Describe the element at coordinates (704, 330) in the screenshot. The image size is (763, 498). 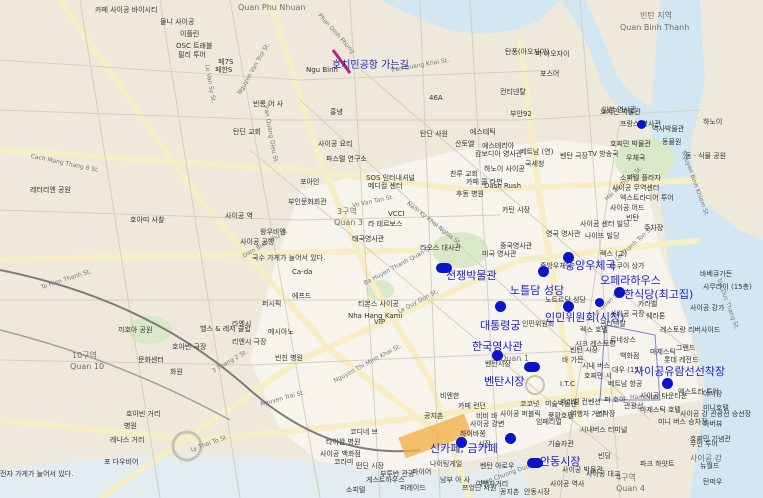
I see `place-label: 리버사이드` at that location.